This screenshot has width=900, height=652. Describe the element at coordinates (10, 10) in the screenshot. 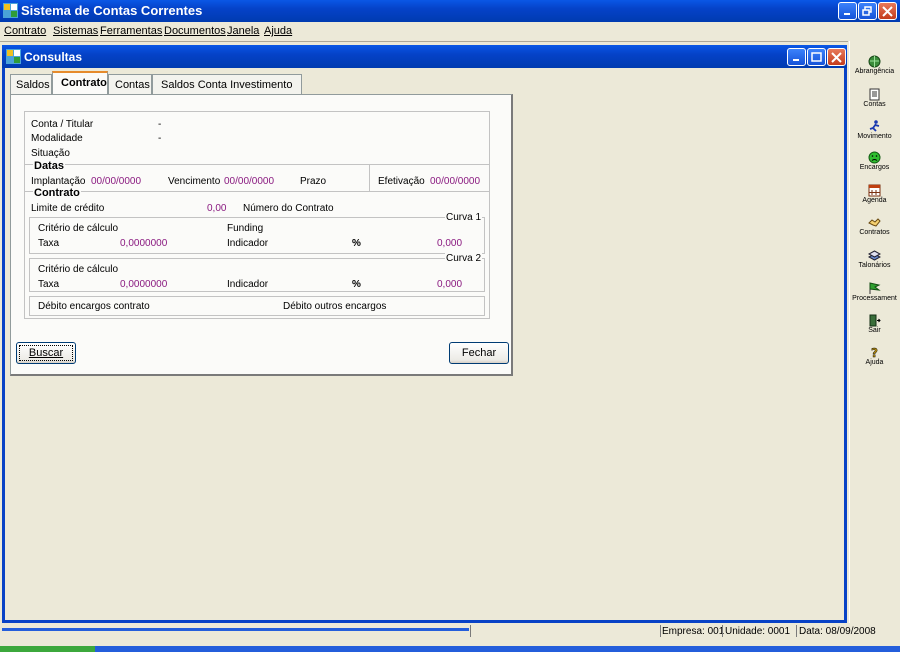

I see `app-icon` at that location.